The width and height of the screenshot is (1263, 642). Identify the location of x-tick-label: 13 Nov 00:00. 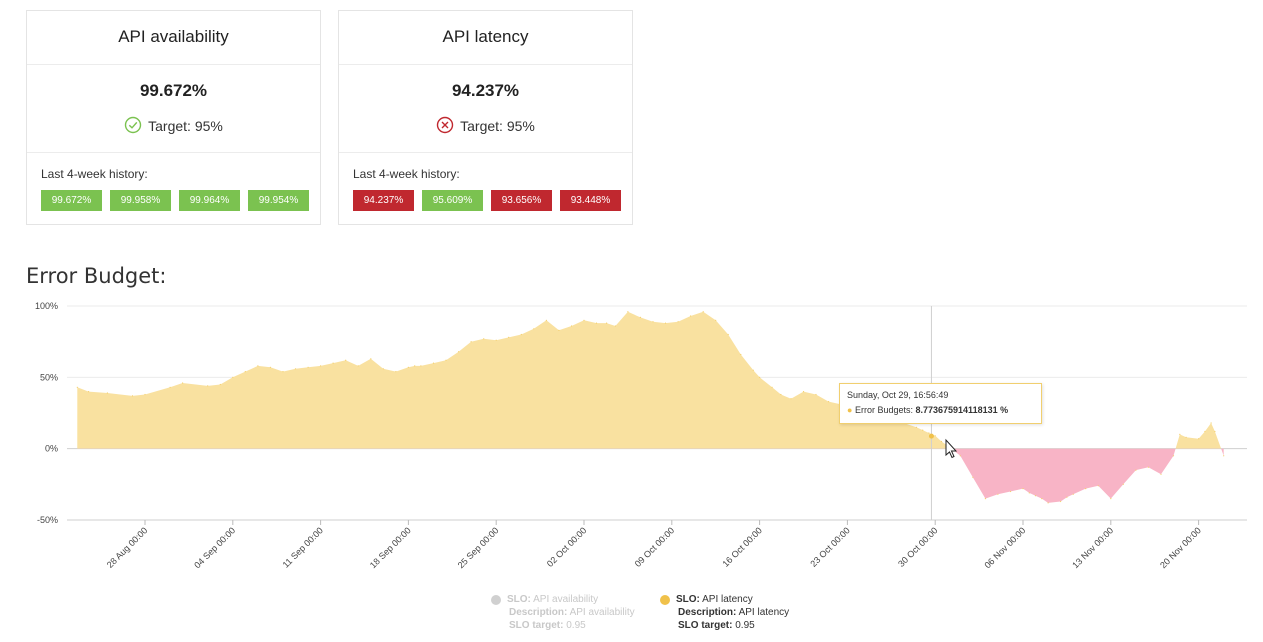
(1092, 547).